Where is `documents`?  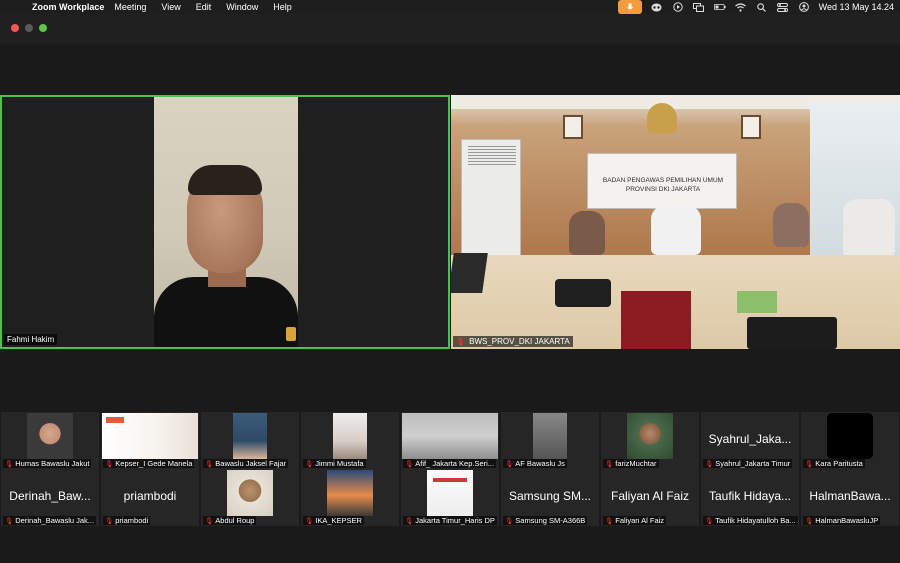 documents is located at coordinates (757, 302).